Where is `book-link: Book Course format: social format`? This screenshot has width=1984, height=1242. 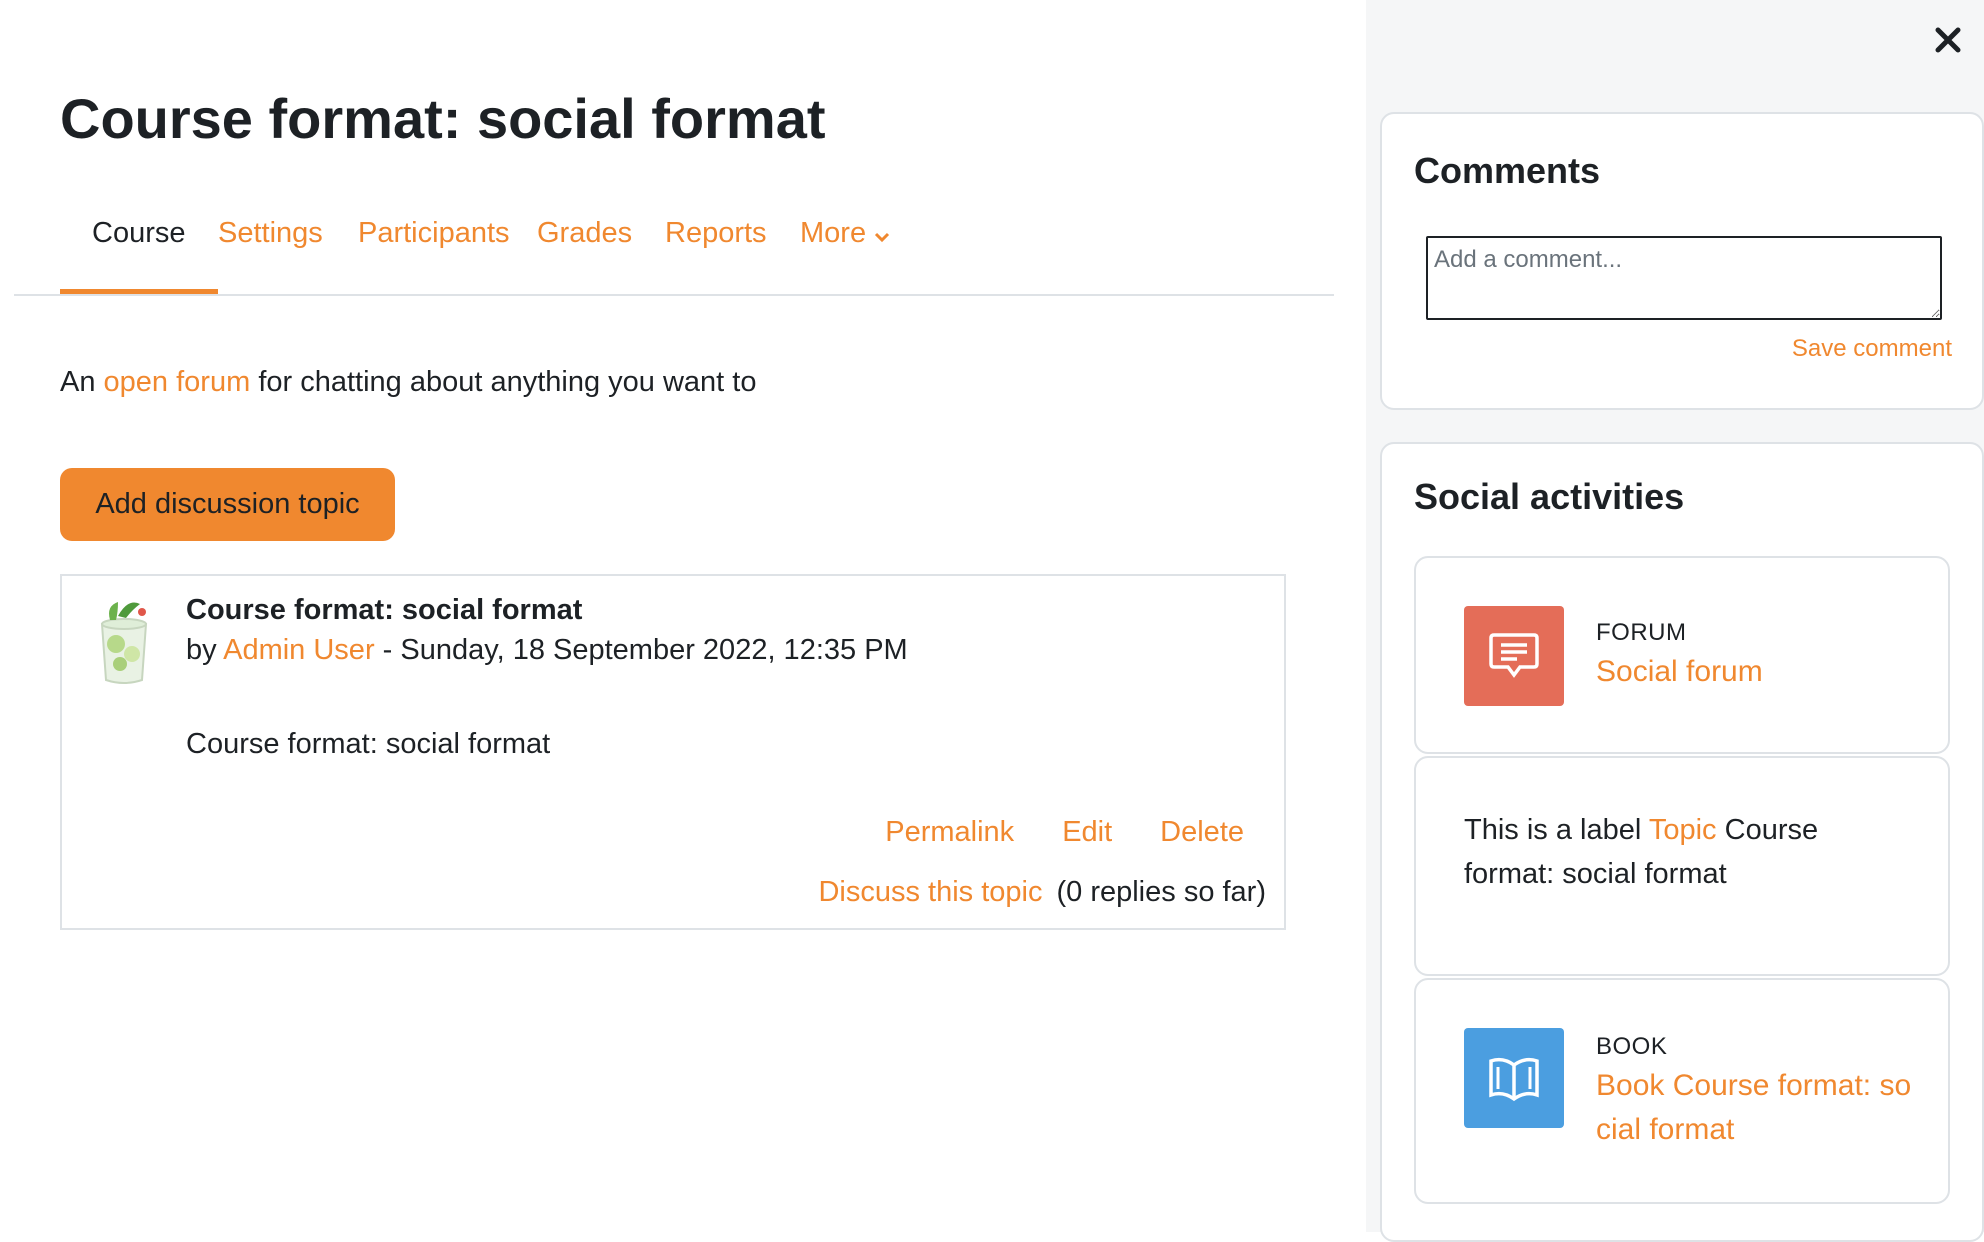
book-link: Book Course format: social format is located at coordinates (1756, 1108).